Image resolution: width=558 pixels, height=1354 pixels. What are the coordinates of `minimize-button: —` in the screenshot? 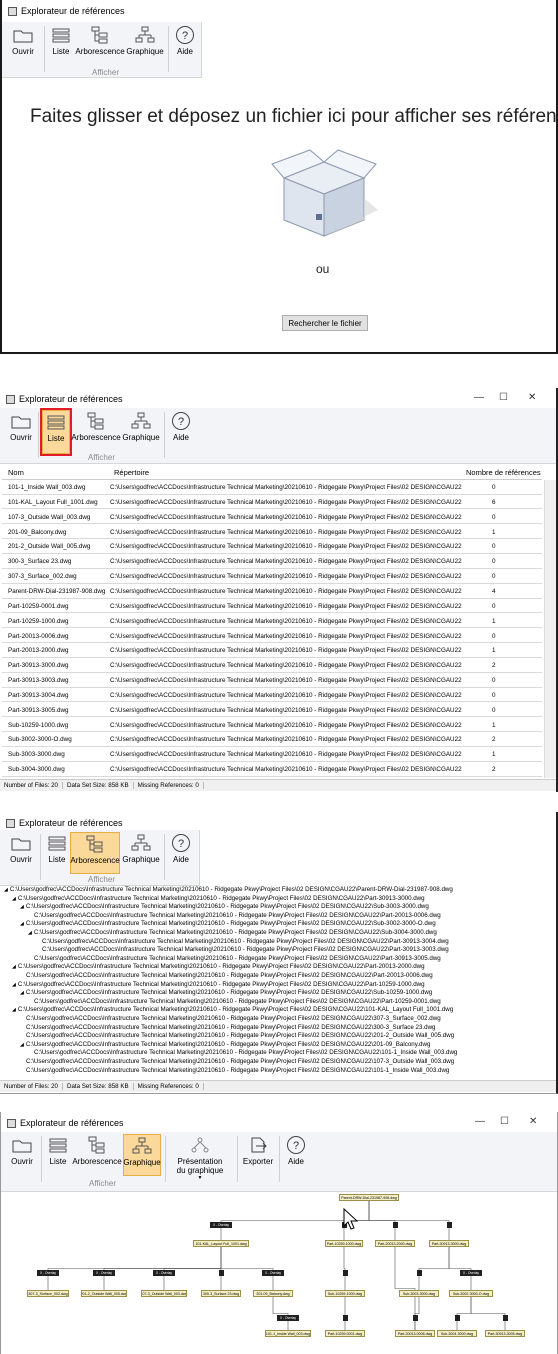 It's located at (479, 397).